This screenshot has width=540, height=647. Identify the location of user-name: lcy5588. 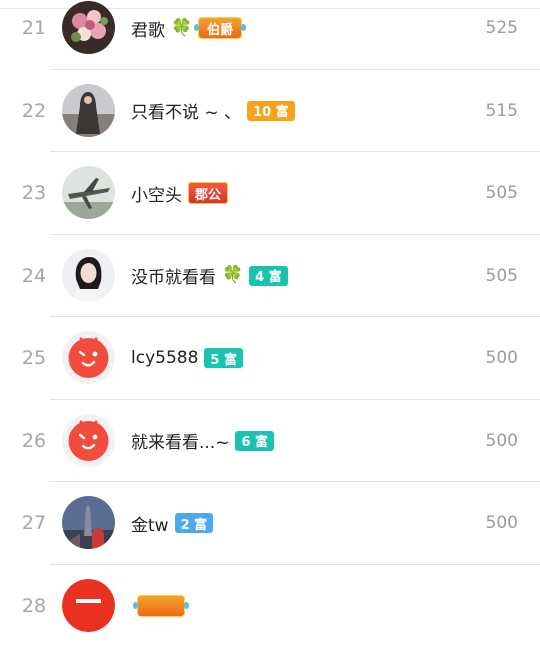
(164, 358).